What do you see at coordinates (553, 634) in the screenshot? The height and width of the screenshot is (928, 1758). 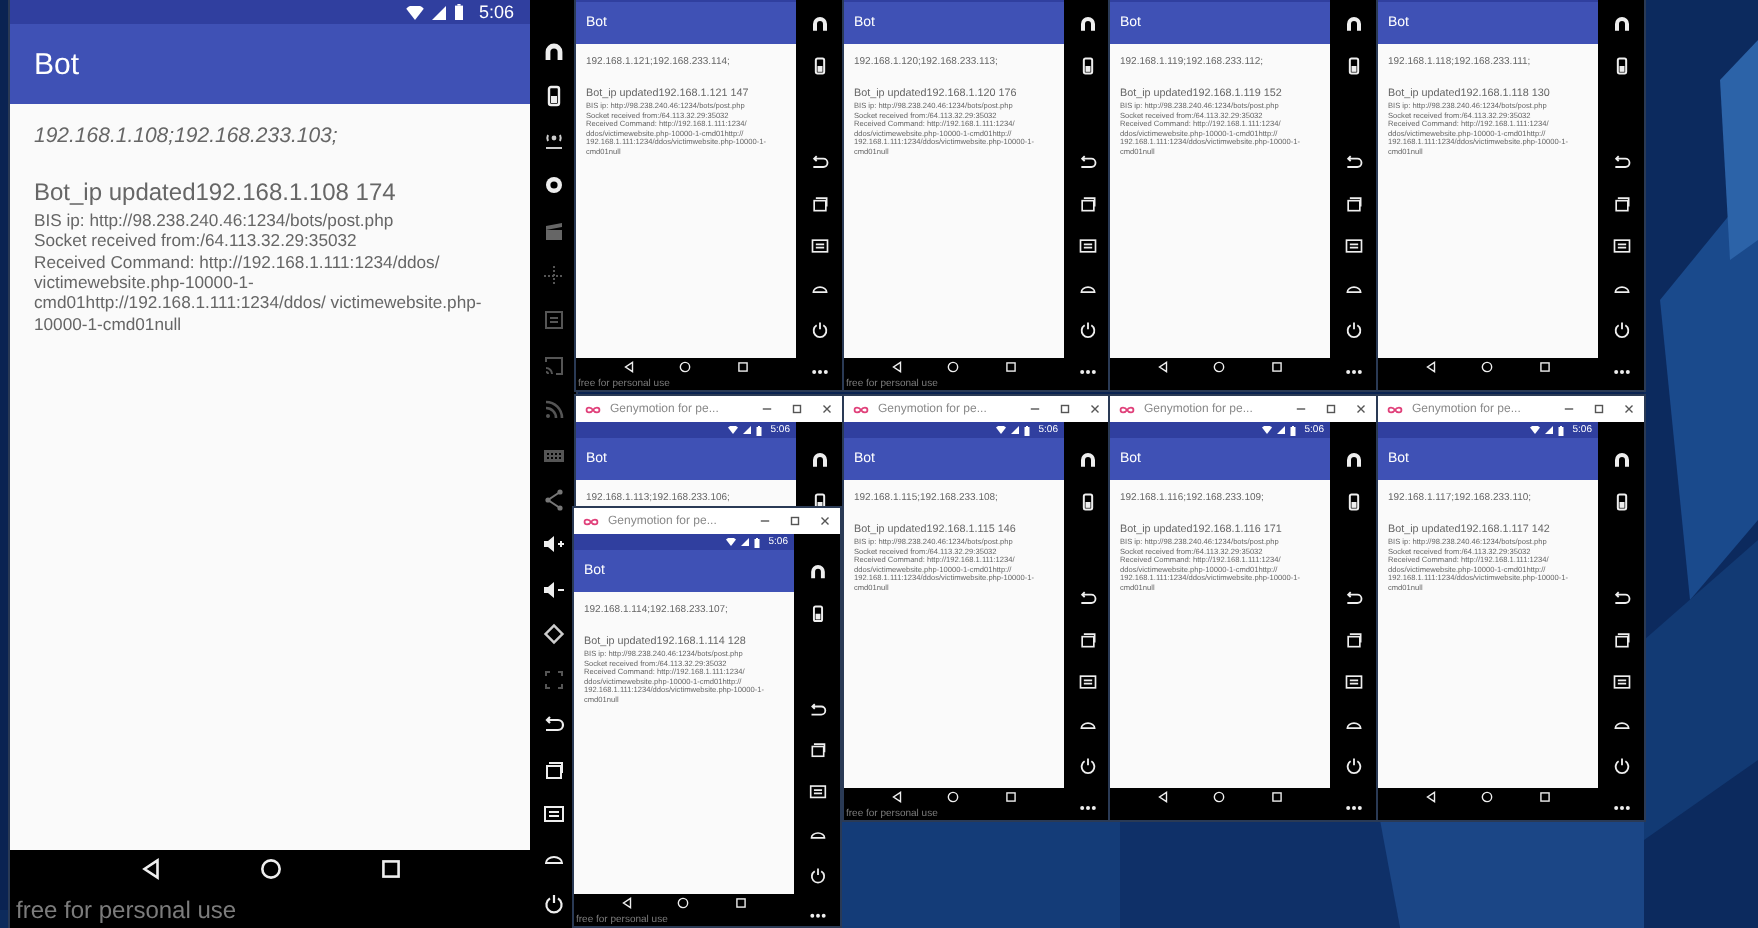 I see `rotate-icon` at bounding box center [553, 634].